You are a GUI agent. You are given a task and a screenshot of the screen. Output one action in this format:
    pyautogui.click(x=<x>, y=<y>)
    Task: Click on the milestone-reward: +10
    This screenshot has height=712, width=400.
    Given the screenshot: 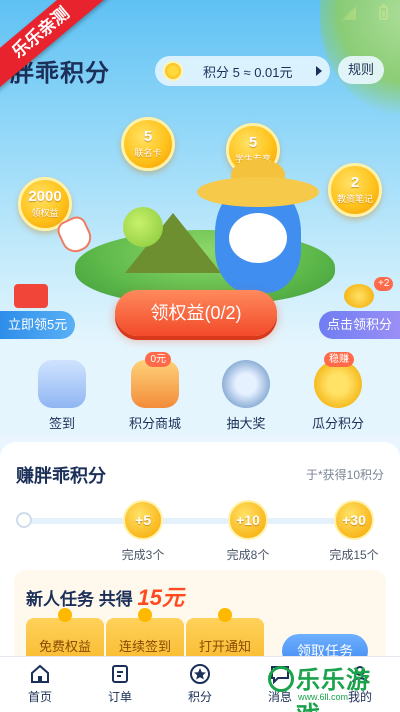 What is the action you would take?
    pyautogui.click(x=248, y=520)
    